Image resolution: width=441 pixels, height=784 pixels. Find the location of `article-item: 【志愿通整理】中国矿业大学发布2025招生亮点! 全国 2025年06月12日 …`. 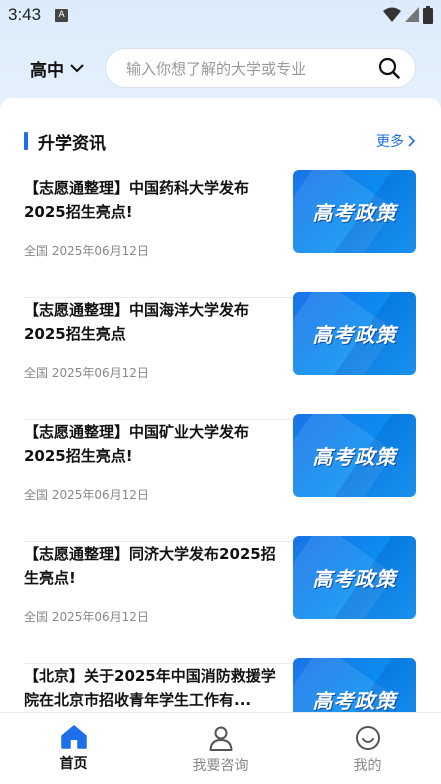

article-item: 【志愿通整理】中国矿业大学发布2025招生亮点! 全国 2025年06月12日 … is located at coordinates (220, 478).